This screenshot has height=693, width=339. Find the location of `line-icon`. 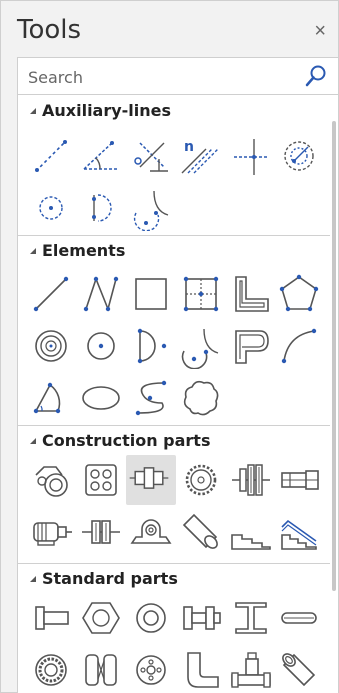

line-icon is located at coordinates (51, 294).